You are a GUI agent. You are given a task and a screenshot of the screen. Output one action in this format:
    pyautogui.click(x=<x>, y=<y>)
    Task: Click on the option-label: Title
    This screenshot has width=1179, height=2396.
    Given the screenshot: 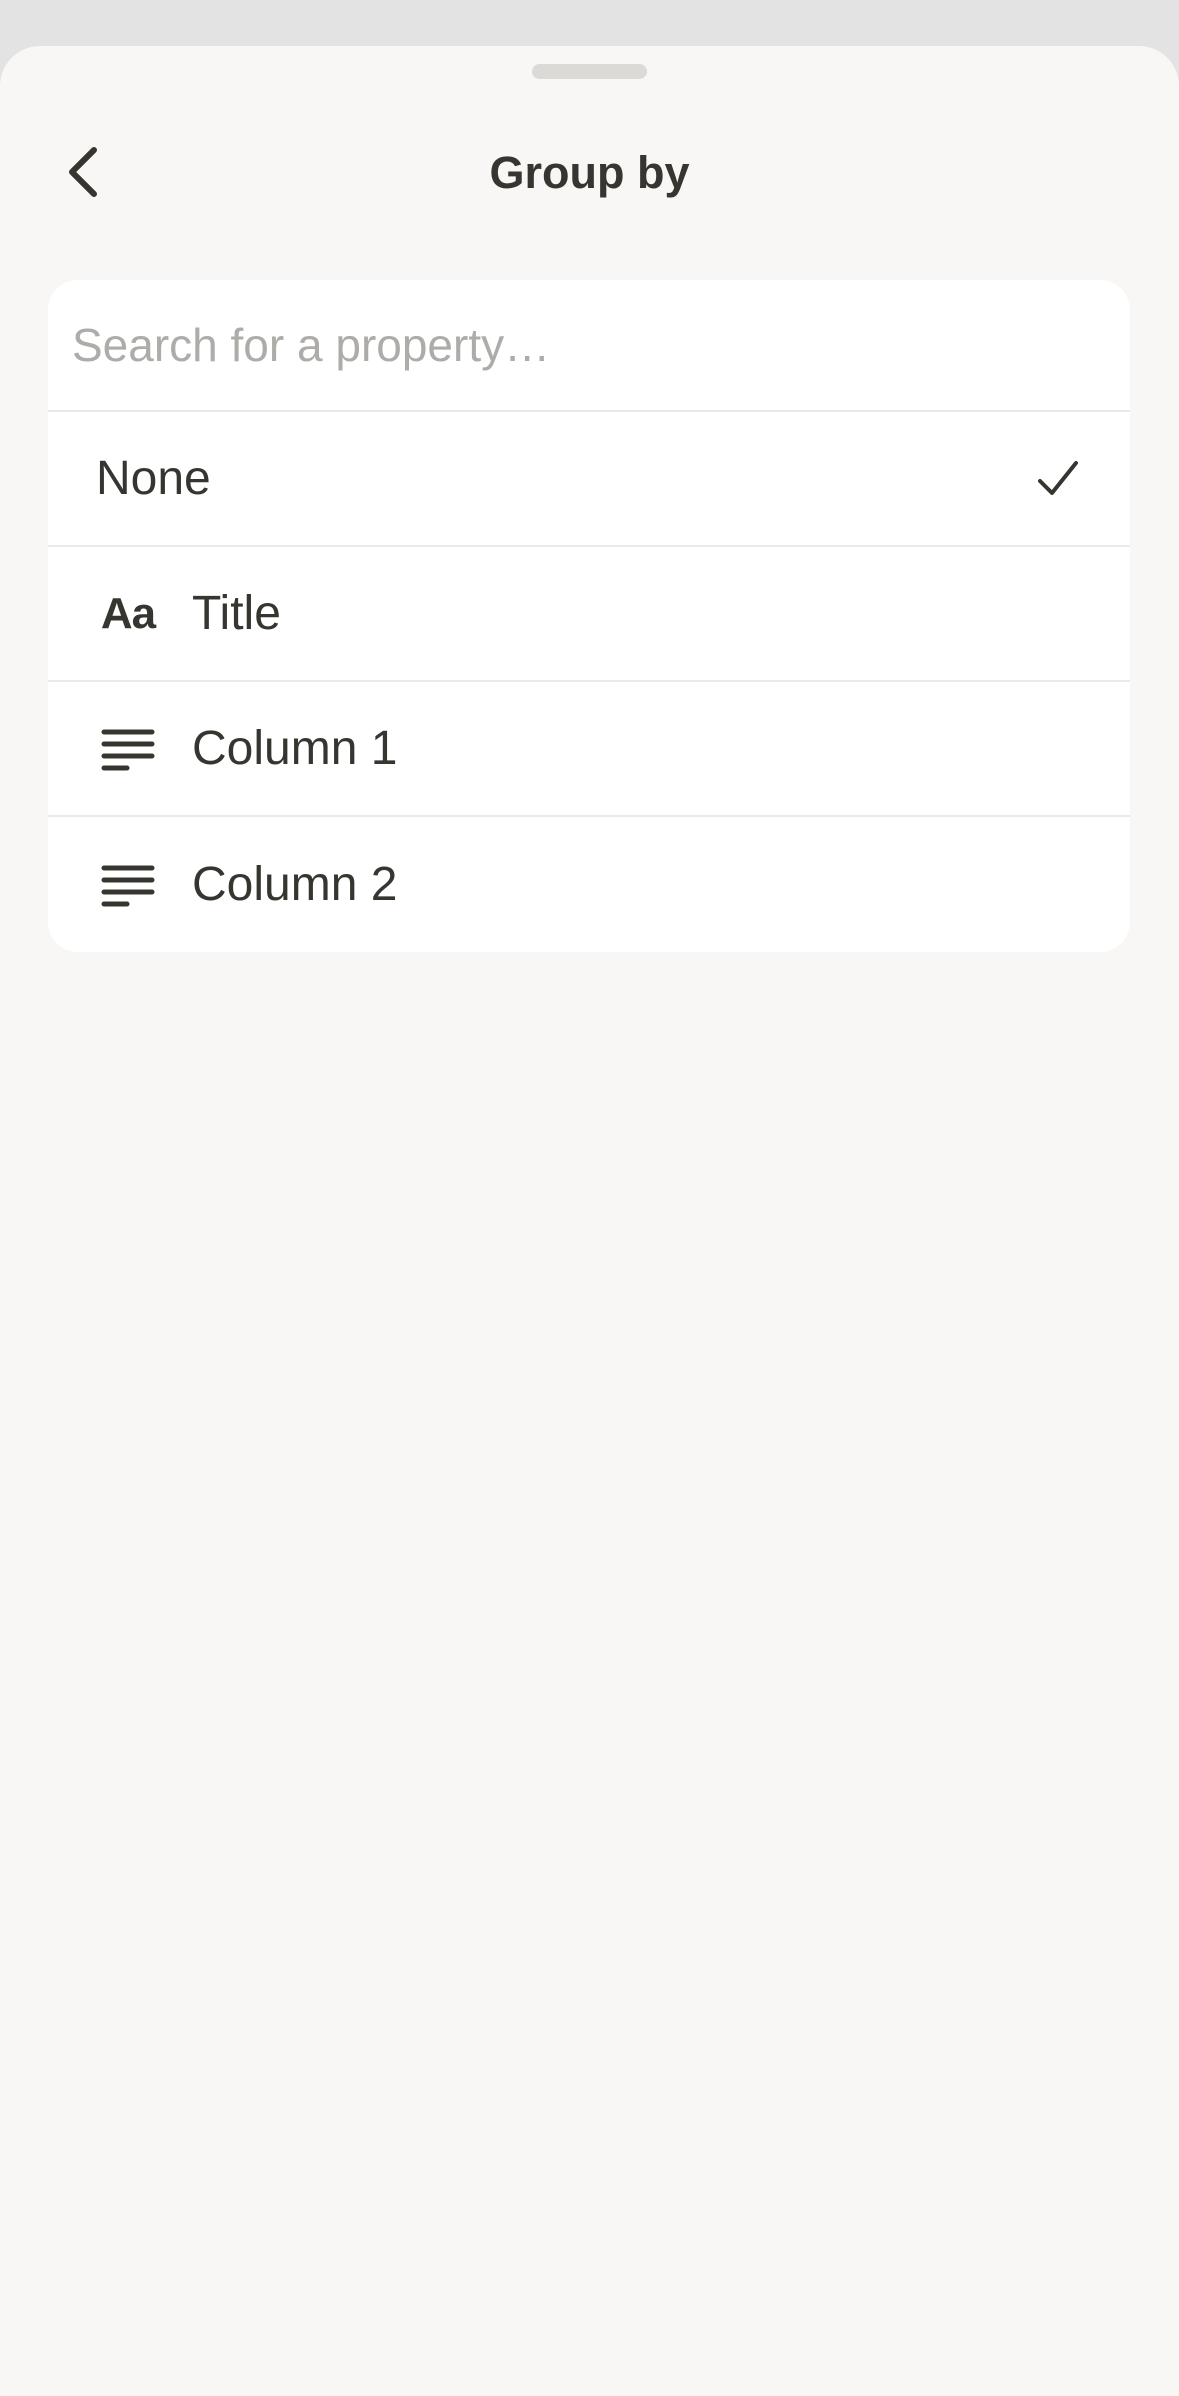 What is the action you would take?
    pyautogui.click(x=236, y=613)
    